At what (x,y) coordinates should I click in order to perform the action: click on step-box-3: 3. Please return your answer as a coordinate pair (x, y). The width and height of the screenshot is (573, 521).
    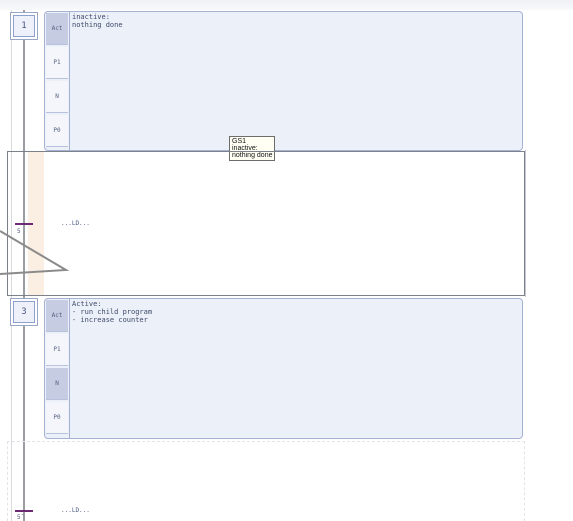
    Looking at the image, I should click on (24, 312).